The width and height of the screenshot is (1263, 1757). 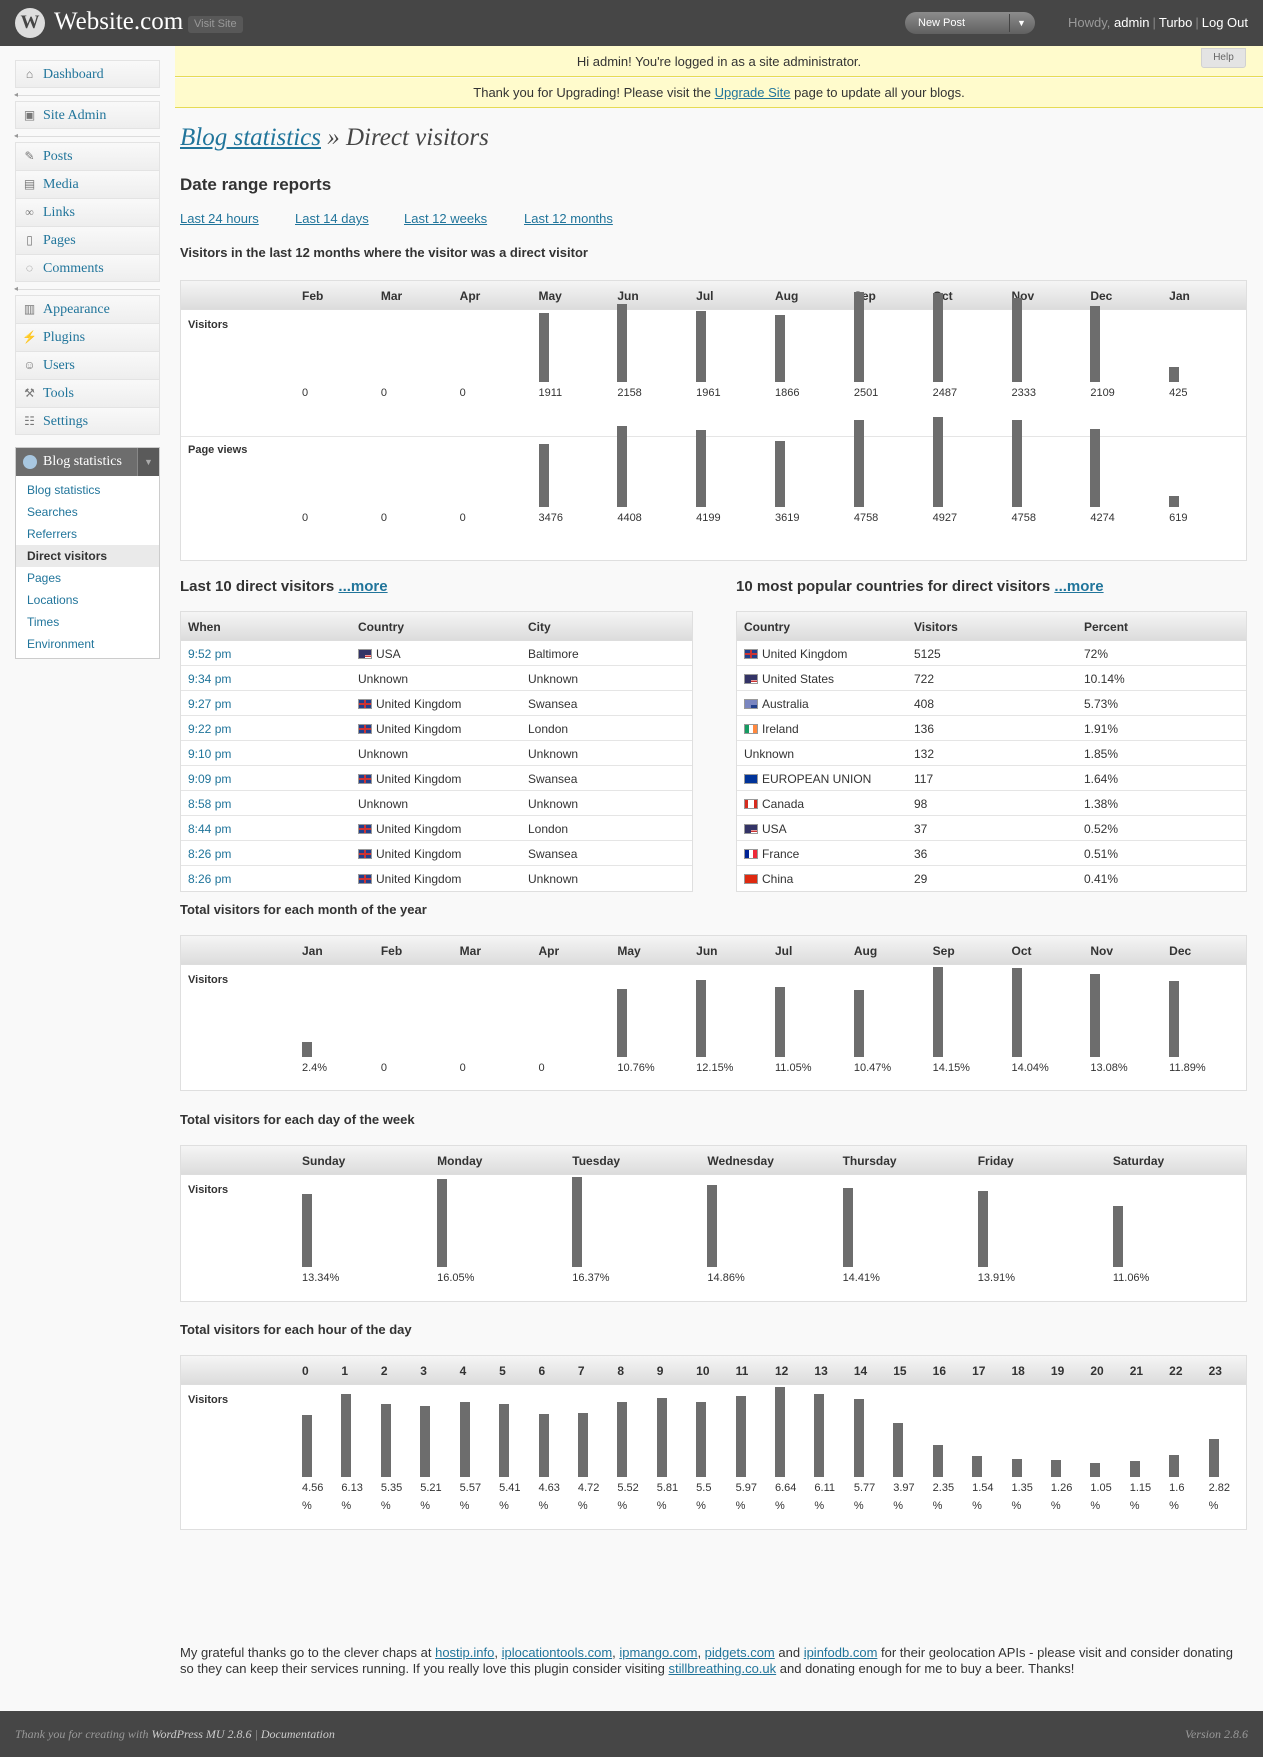 I want to click on new-post-button: New Post ▼, so click(x=970, y=23).